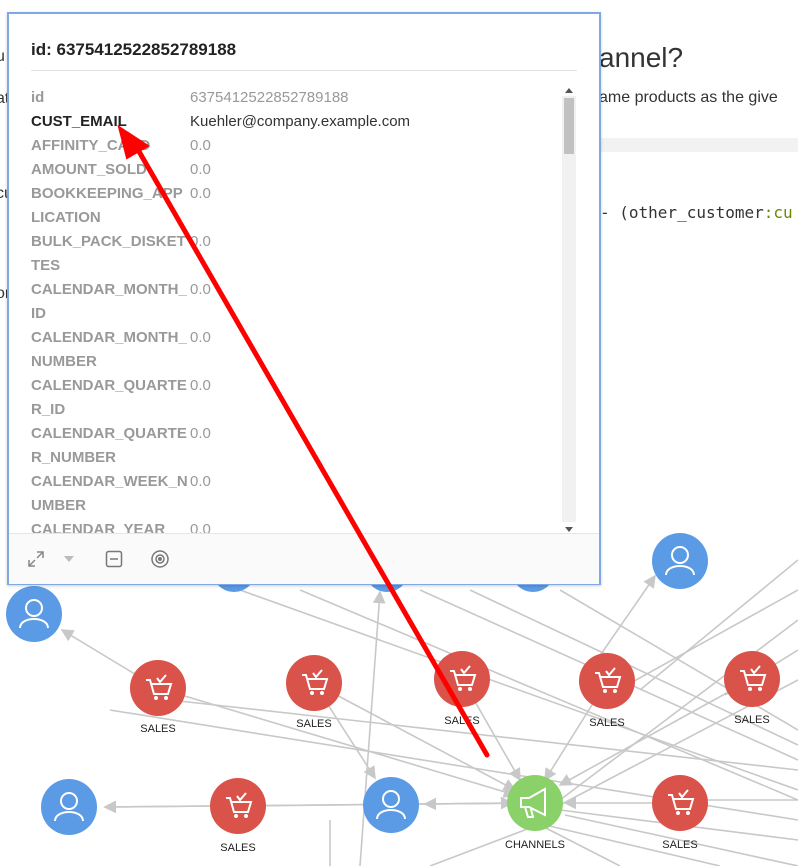 This screenshot has height=866, width=798. I want to click on scroll-up-arrow-icon, so click(569, 90).